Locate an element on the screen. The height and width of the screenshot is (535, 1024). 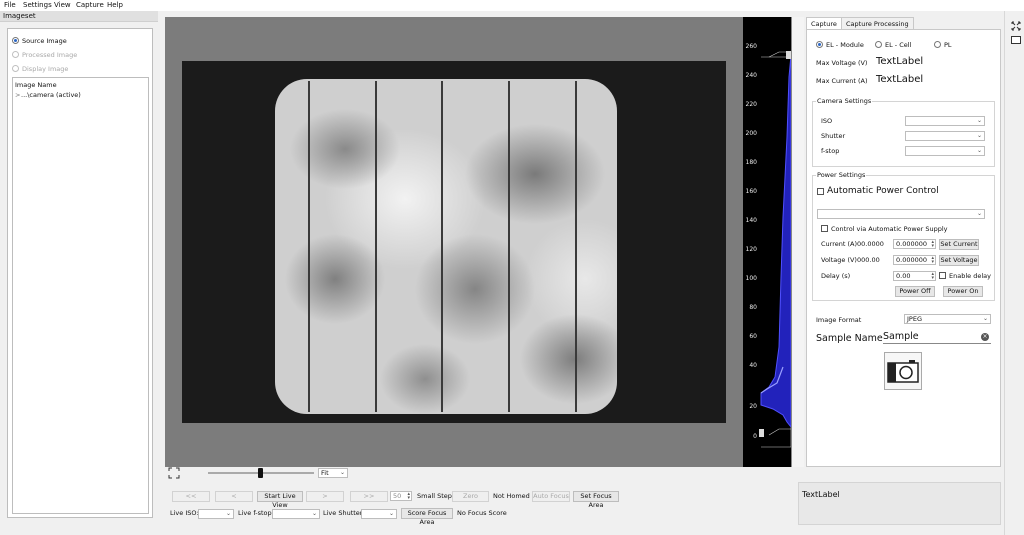
processed-image-radio is located at coordinates (15, 54).